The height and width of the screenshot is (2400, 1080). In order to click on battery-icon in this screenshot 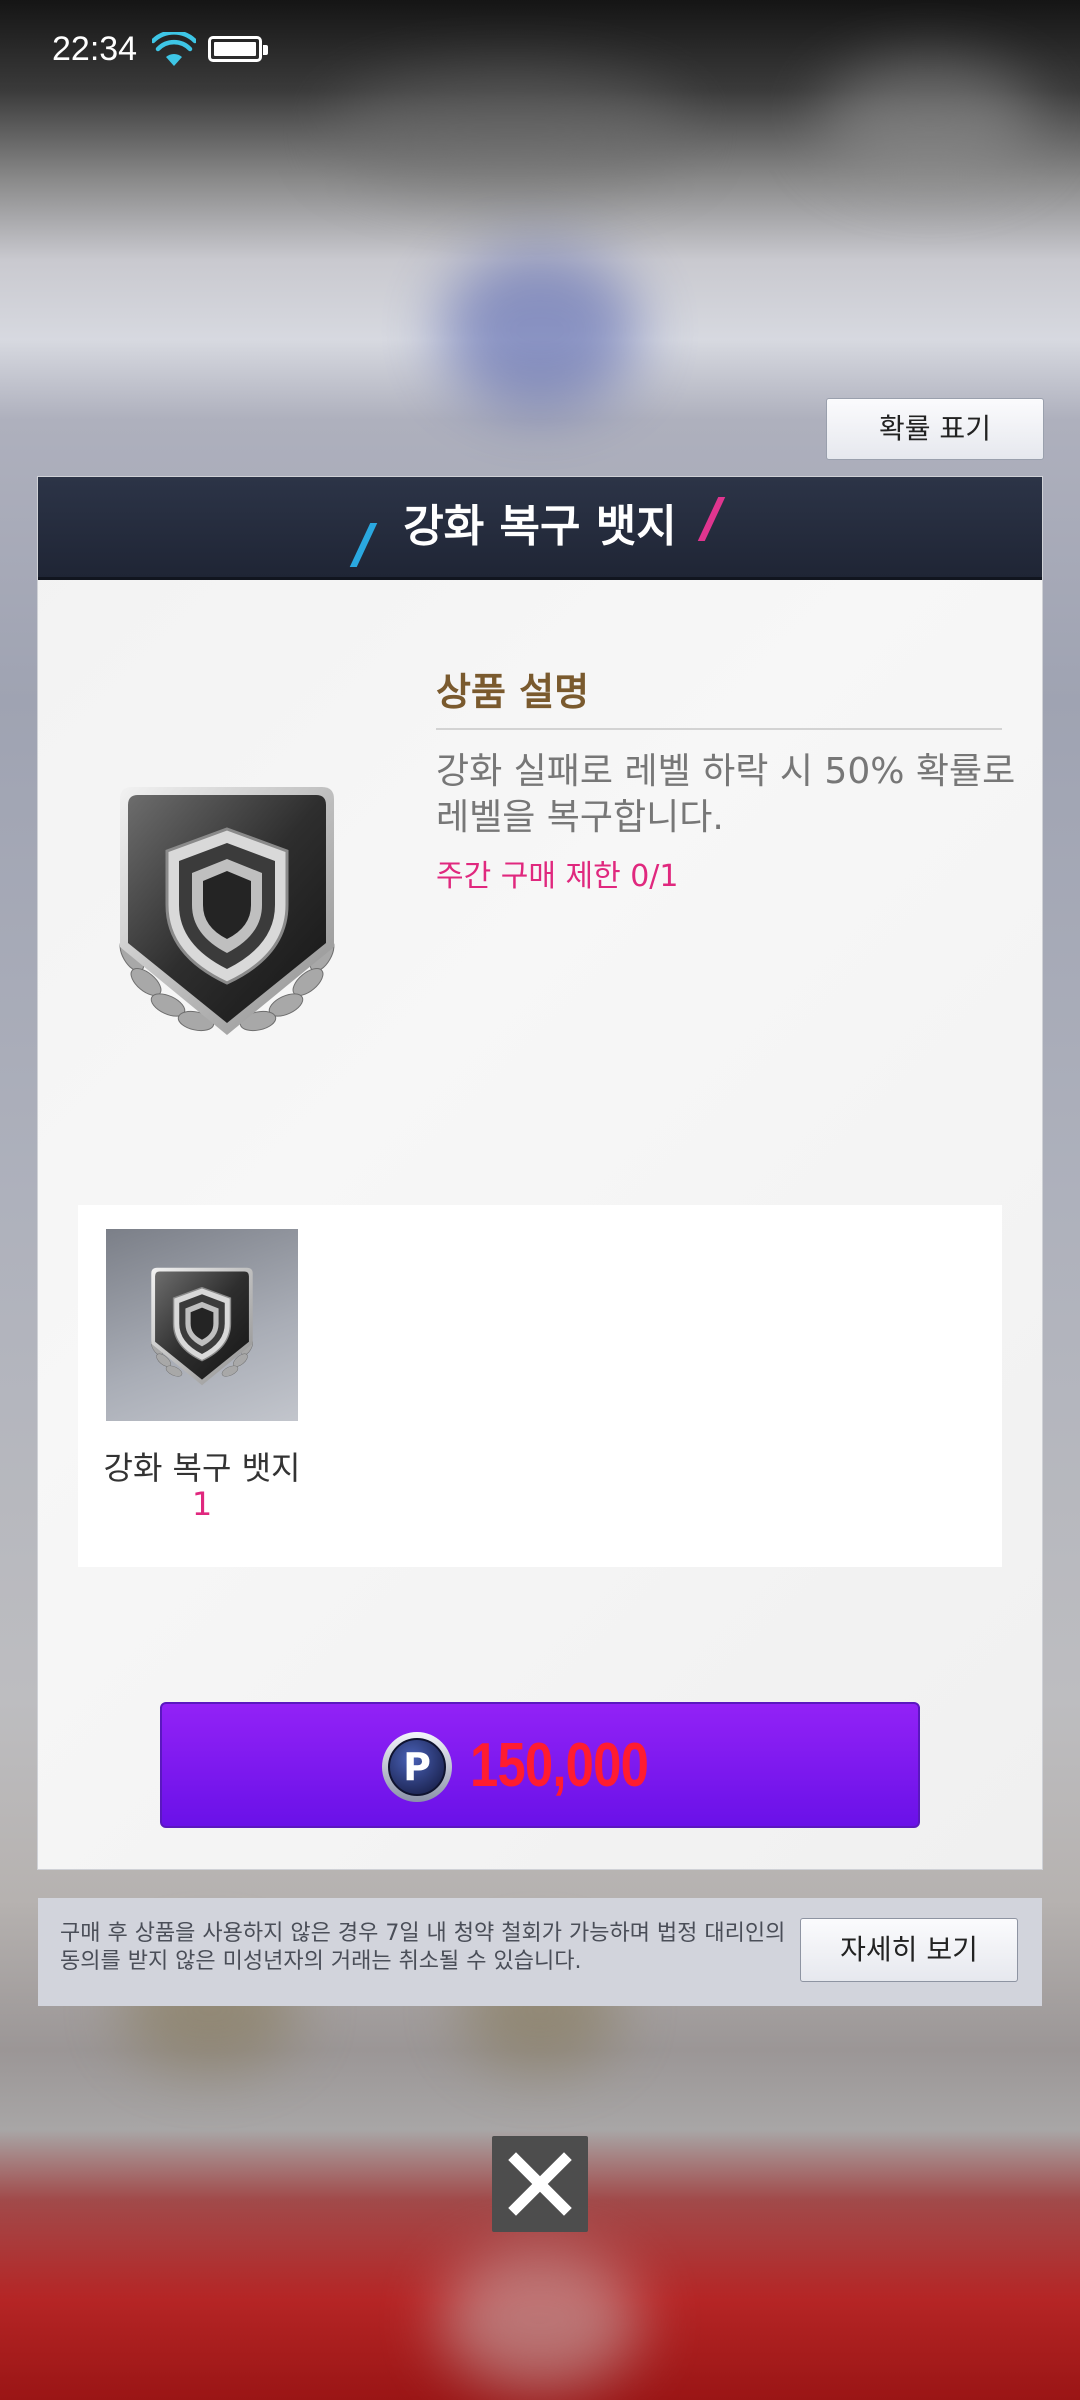, I will do `click(238, 49)`.